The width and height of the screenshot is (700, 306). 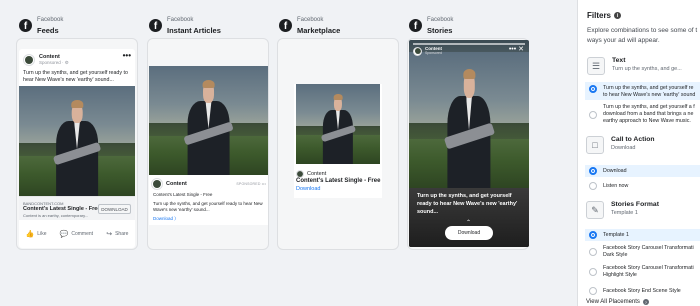 I want to click on option-text: download from a band that brings a ne, so click(x=648, y=114).